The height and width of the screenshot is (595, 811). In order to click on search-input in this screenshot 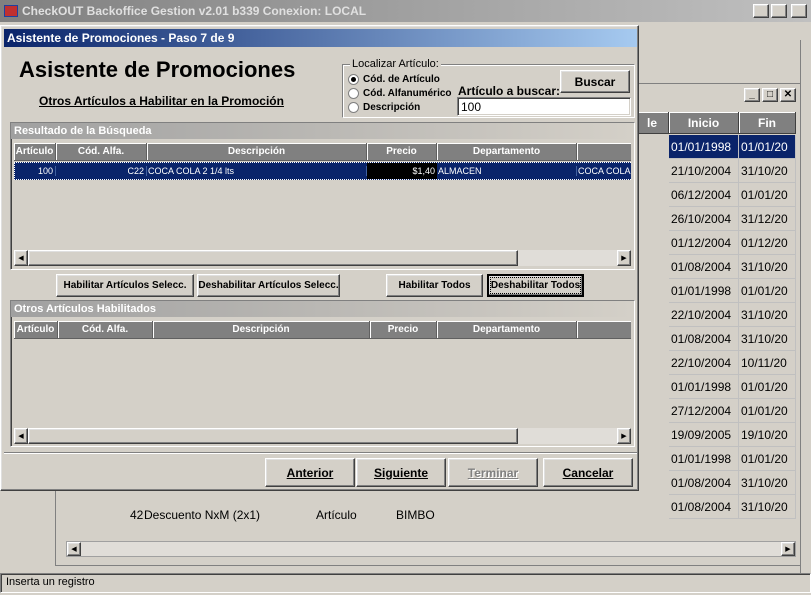, I will do `click(544, 106)`.